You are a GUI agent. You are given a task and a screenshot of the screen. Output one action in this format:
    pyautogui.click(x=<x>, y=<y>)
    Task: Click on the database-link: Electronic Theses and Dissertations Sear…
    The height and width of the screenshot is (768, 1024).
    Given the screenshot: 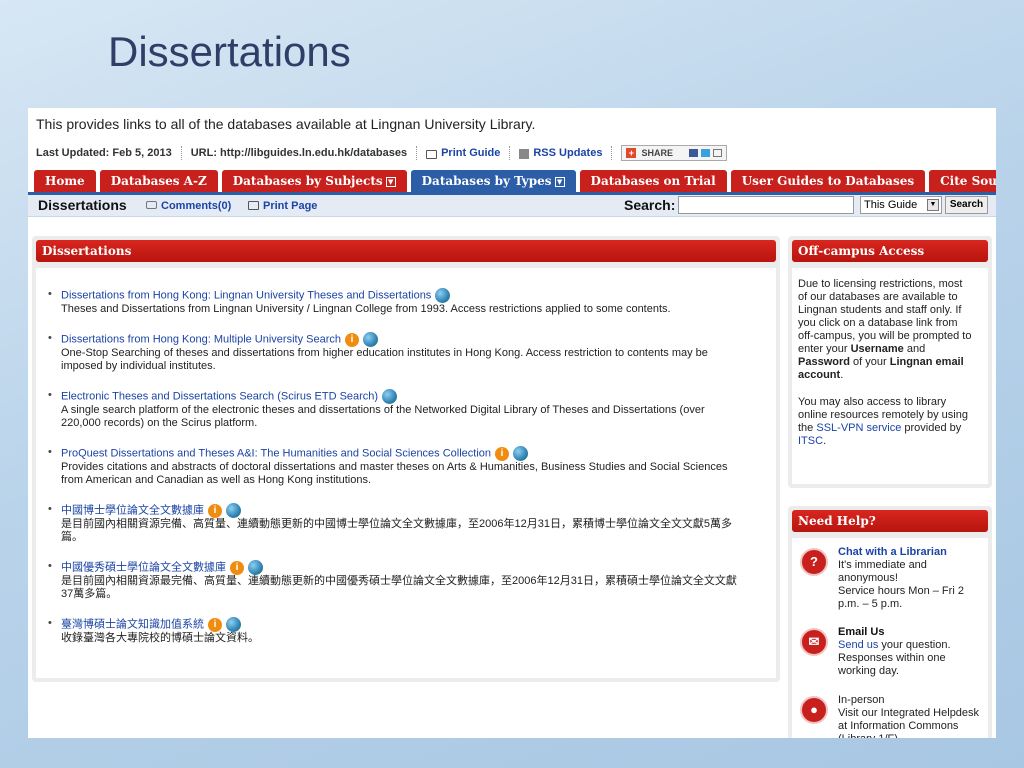 What is the action you would take?
    pyautogui.click(x=219, y=396)
    